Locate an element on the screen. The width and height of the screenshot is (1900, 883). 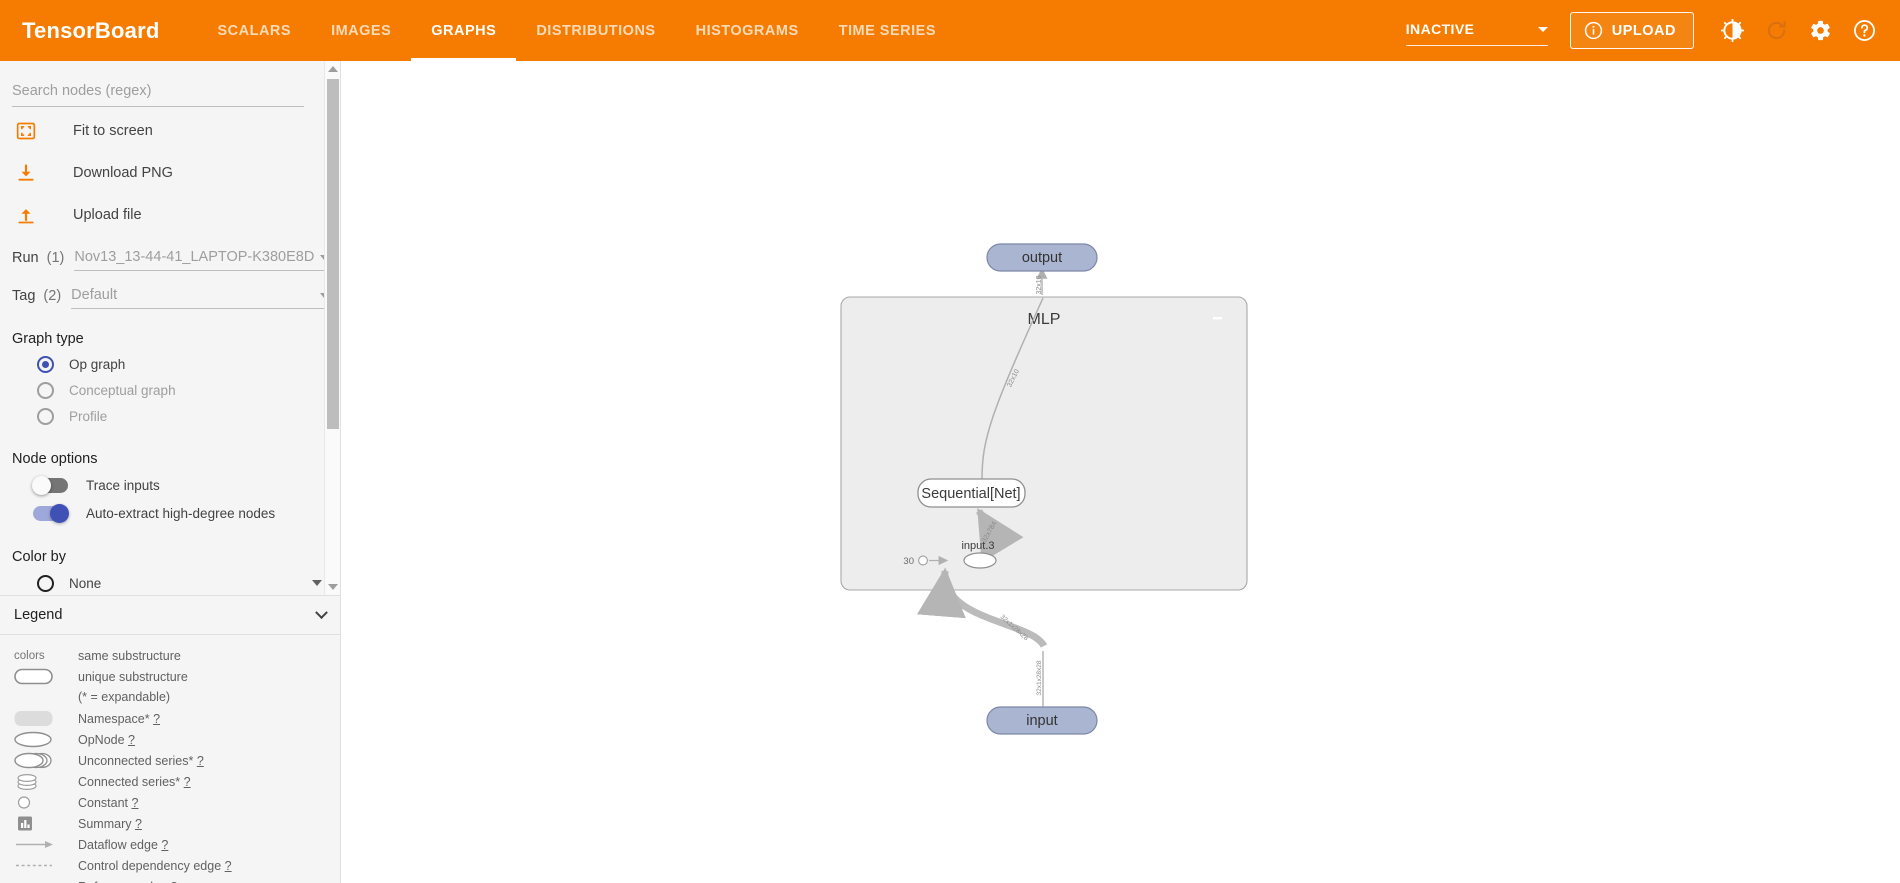
radio-op-graph: Op graph is located at coordinates (170, 364).